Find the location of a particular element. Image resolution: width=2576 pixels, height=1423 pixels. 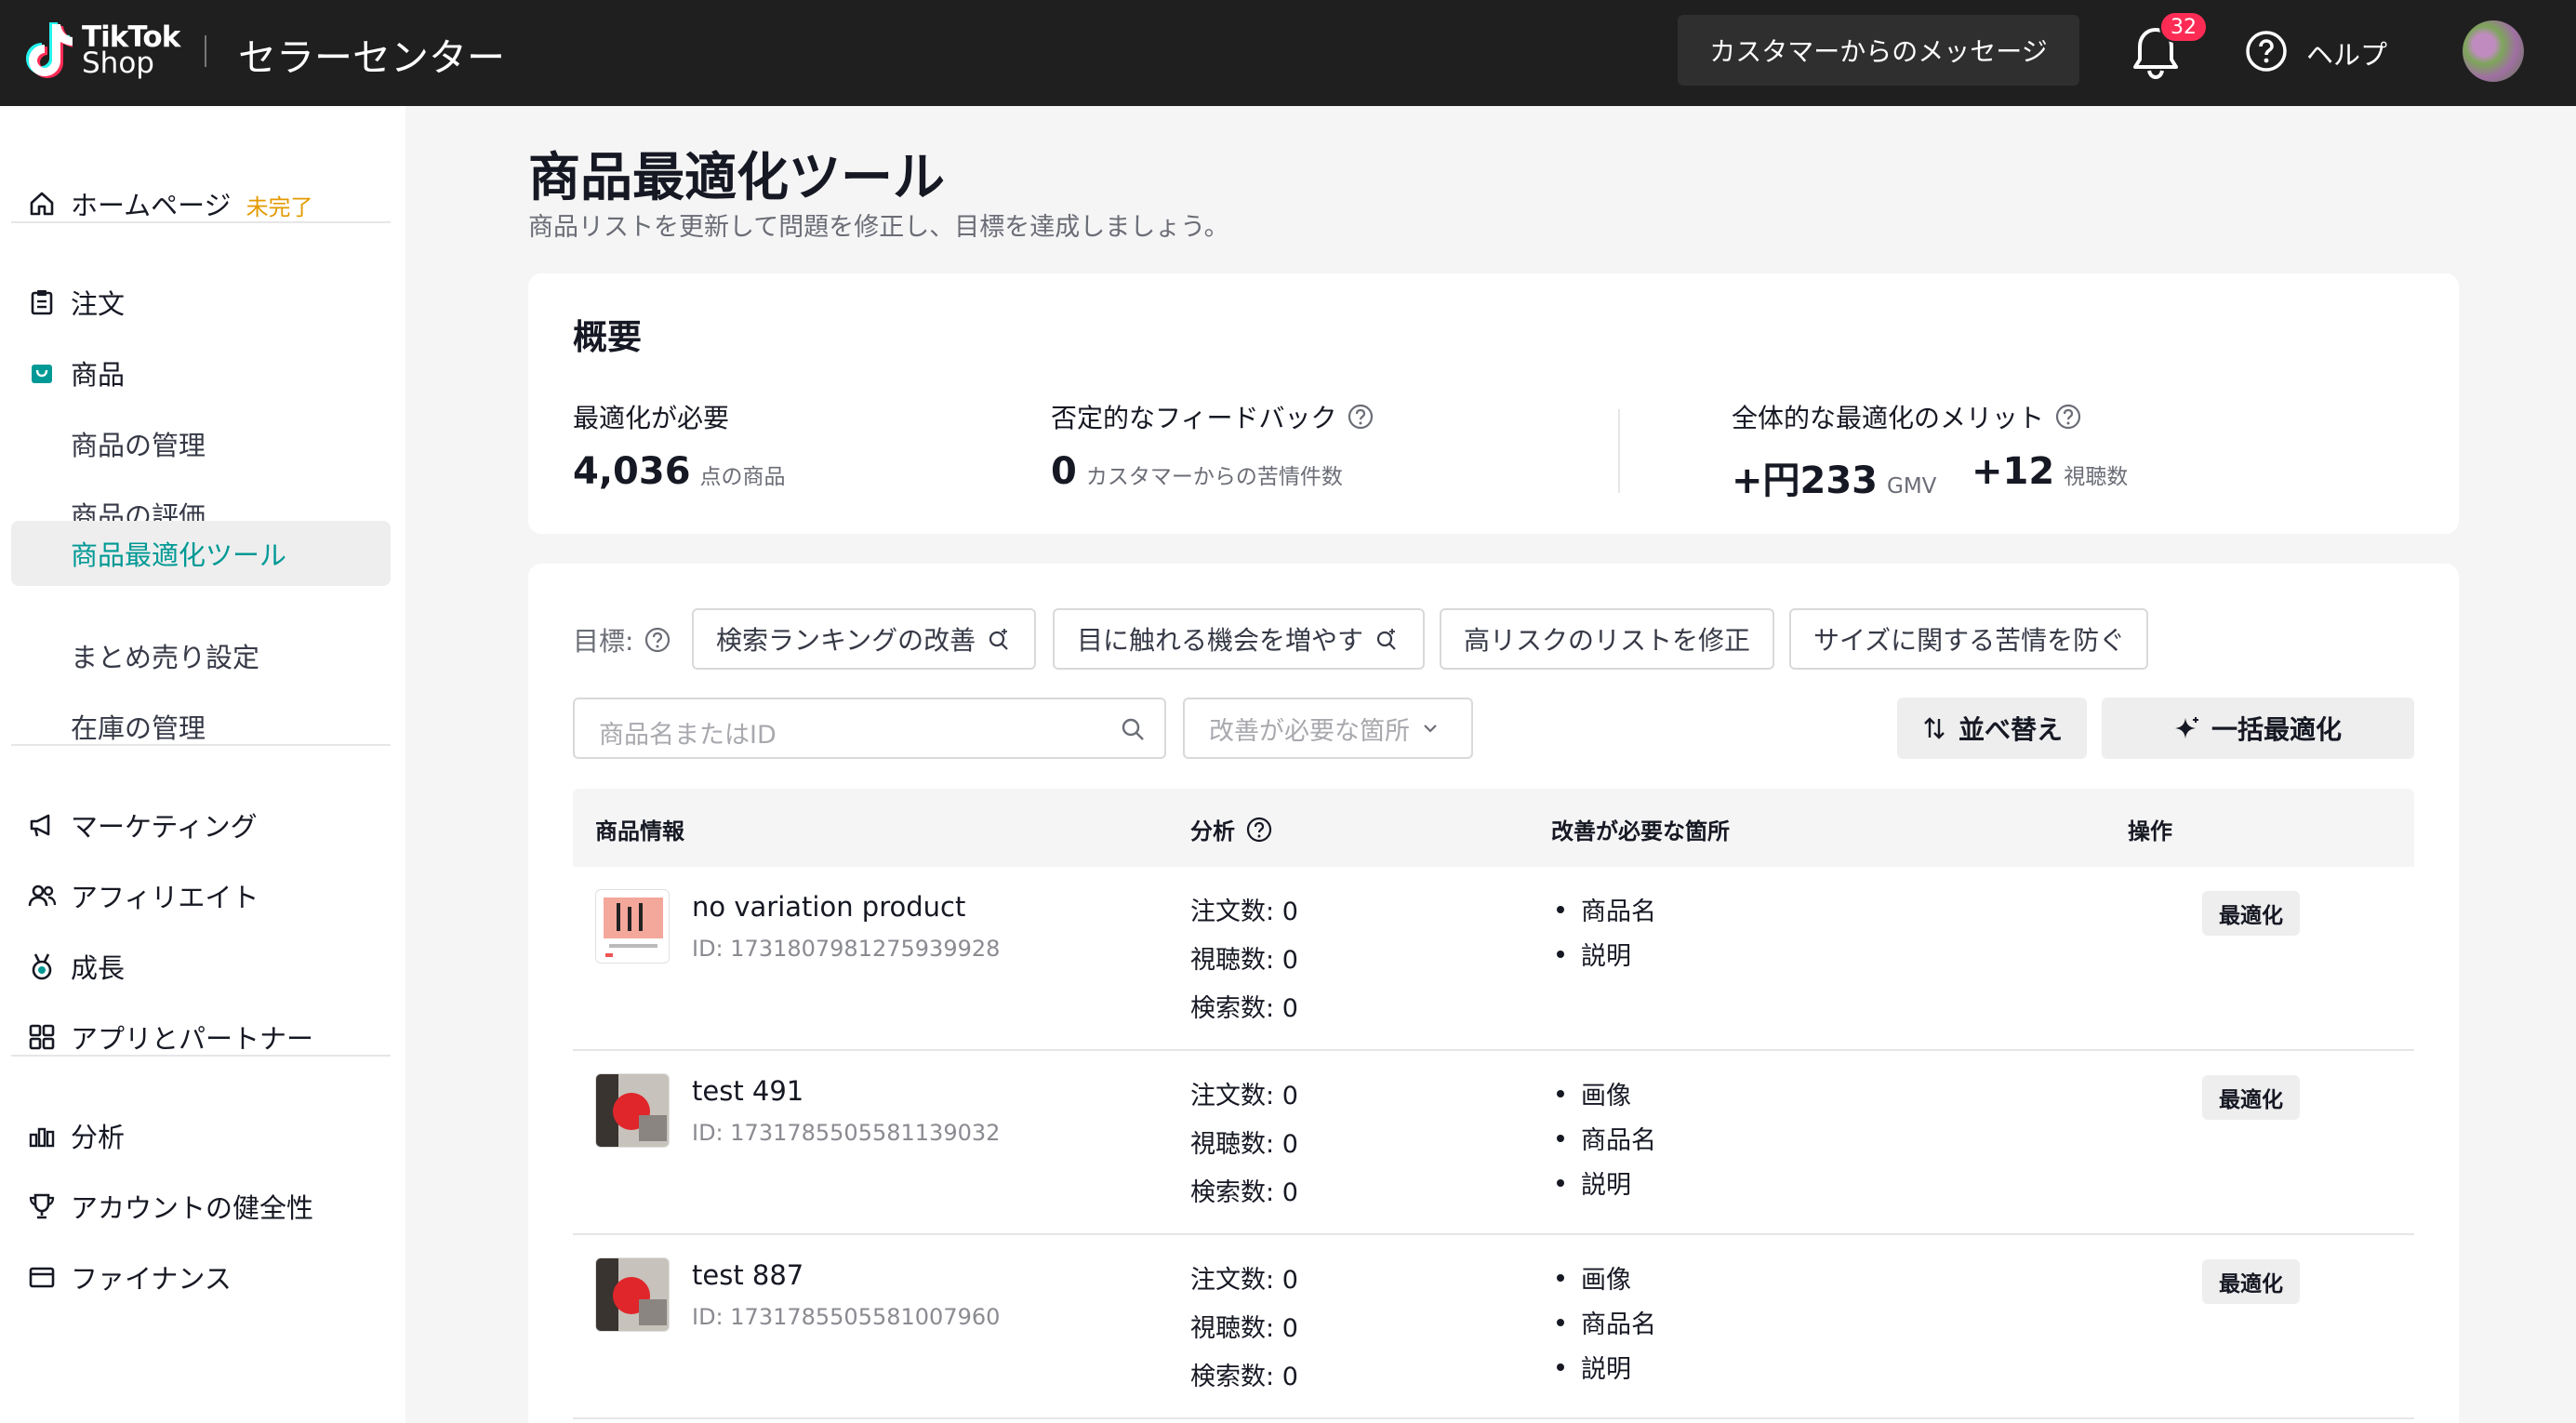

goal-chip-search-ranking: 検索ランキングの改善 is located at coordinates (864, 639).